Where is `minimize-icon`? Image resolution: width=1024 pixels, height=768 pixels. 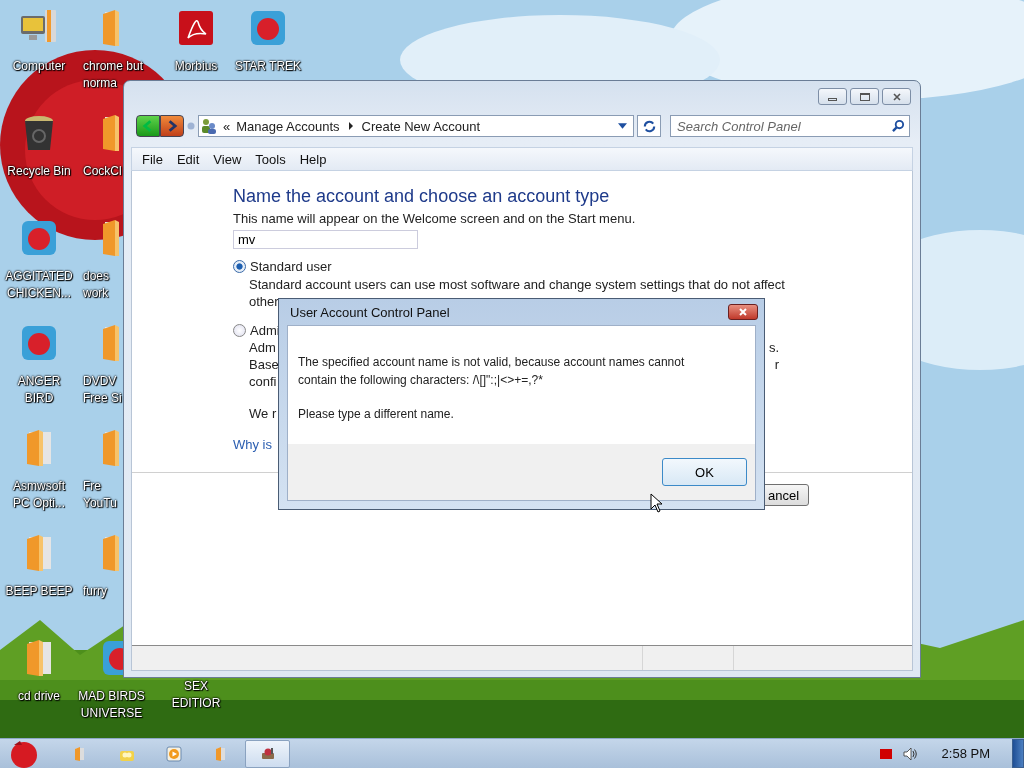 minimize-icon is located at coordinates (832, 99).